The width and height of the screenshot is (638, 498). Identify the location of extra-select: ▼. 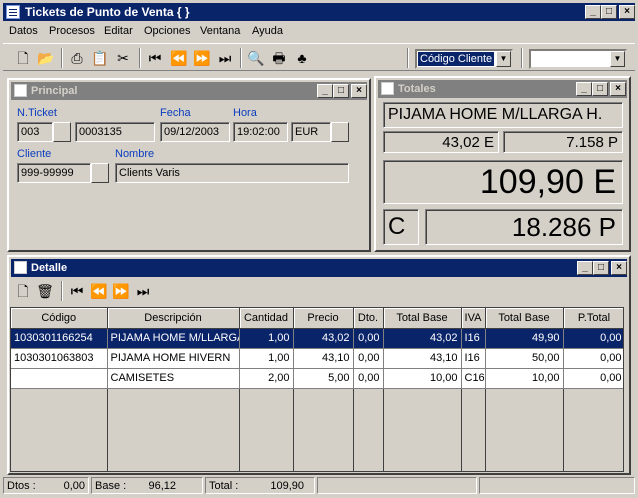
(578, 59).